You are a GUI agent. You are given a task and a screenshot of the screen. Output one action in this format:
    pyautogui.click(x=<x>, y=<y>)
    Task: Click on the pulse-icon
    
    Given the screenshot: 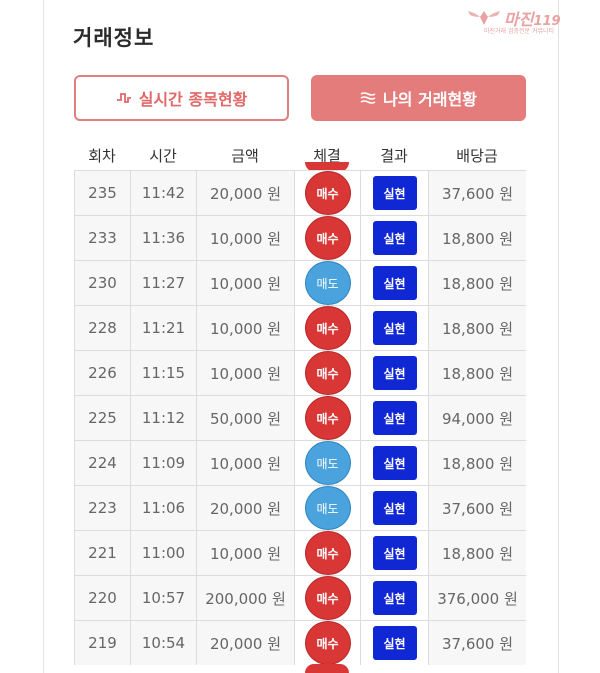 What is the action you would take?
    pyautogui.click(x=124, y=98)
    